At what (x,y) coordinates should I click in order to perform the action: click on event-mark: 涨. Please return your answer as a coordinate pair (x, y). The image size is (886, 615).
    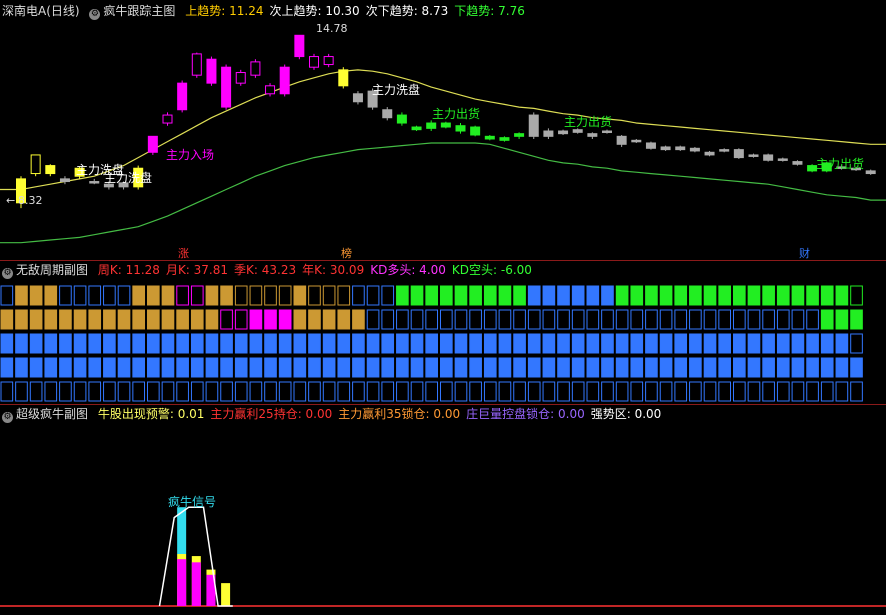
    Looking at the image, I should click on (183, 253).